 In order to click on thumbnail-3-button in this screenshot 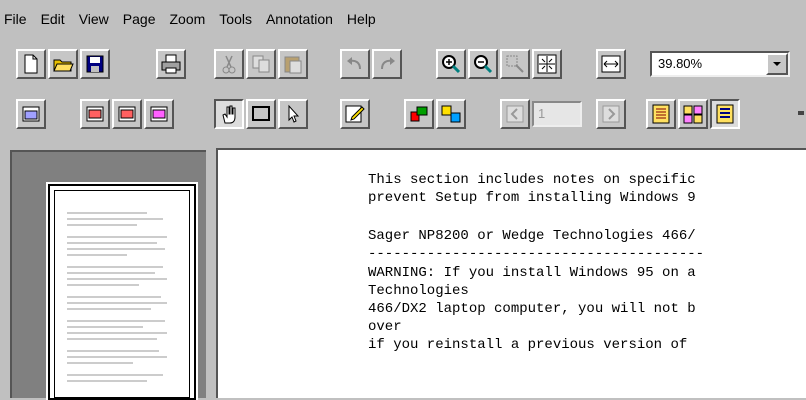, I will do `click(127, 114)`.